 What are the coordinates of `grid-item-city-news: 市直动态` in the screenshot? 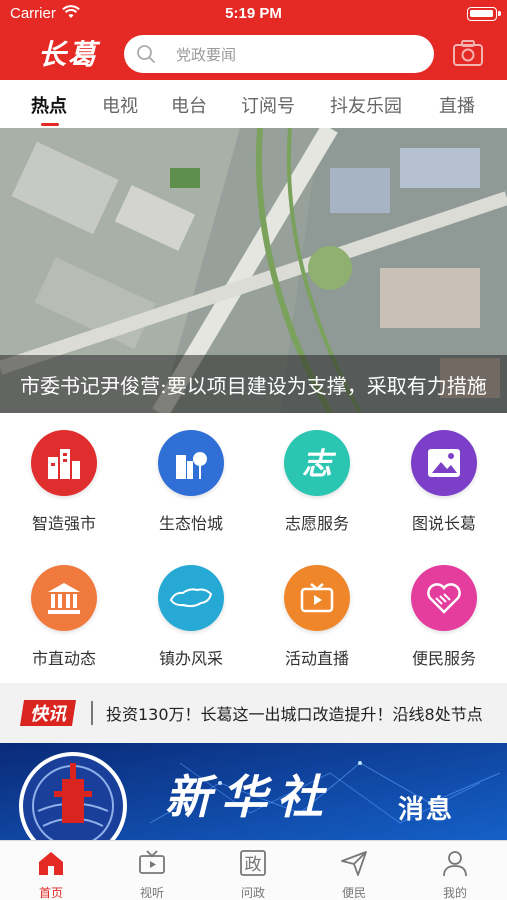 It's located at (64, 625).